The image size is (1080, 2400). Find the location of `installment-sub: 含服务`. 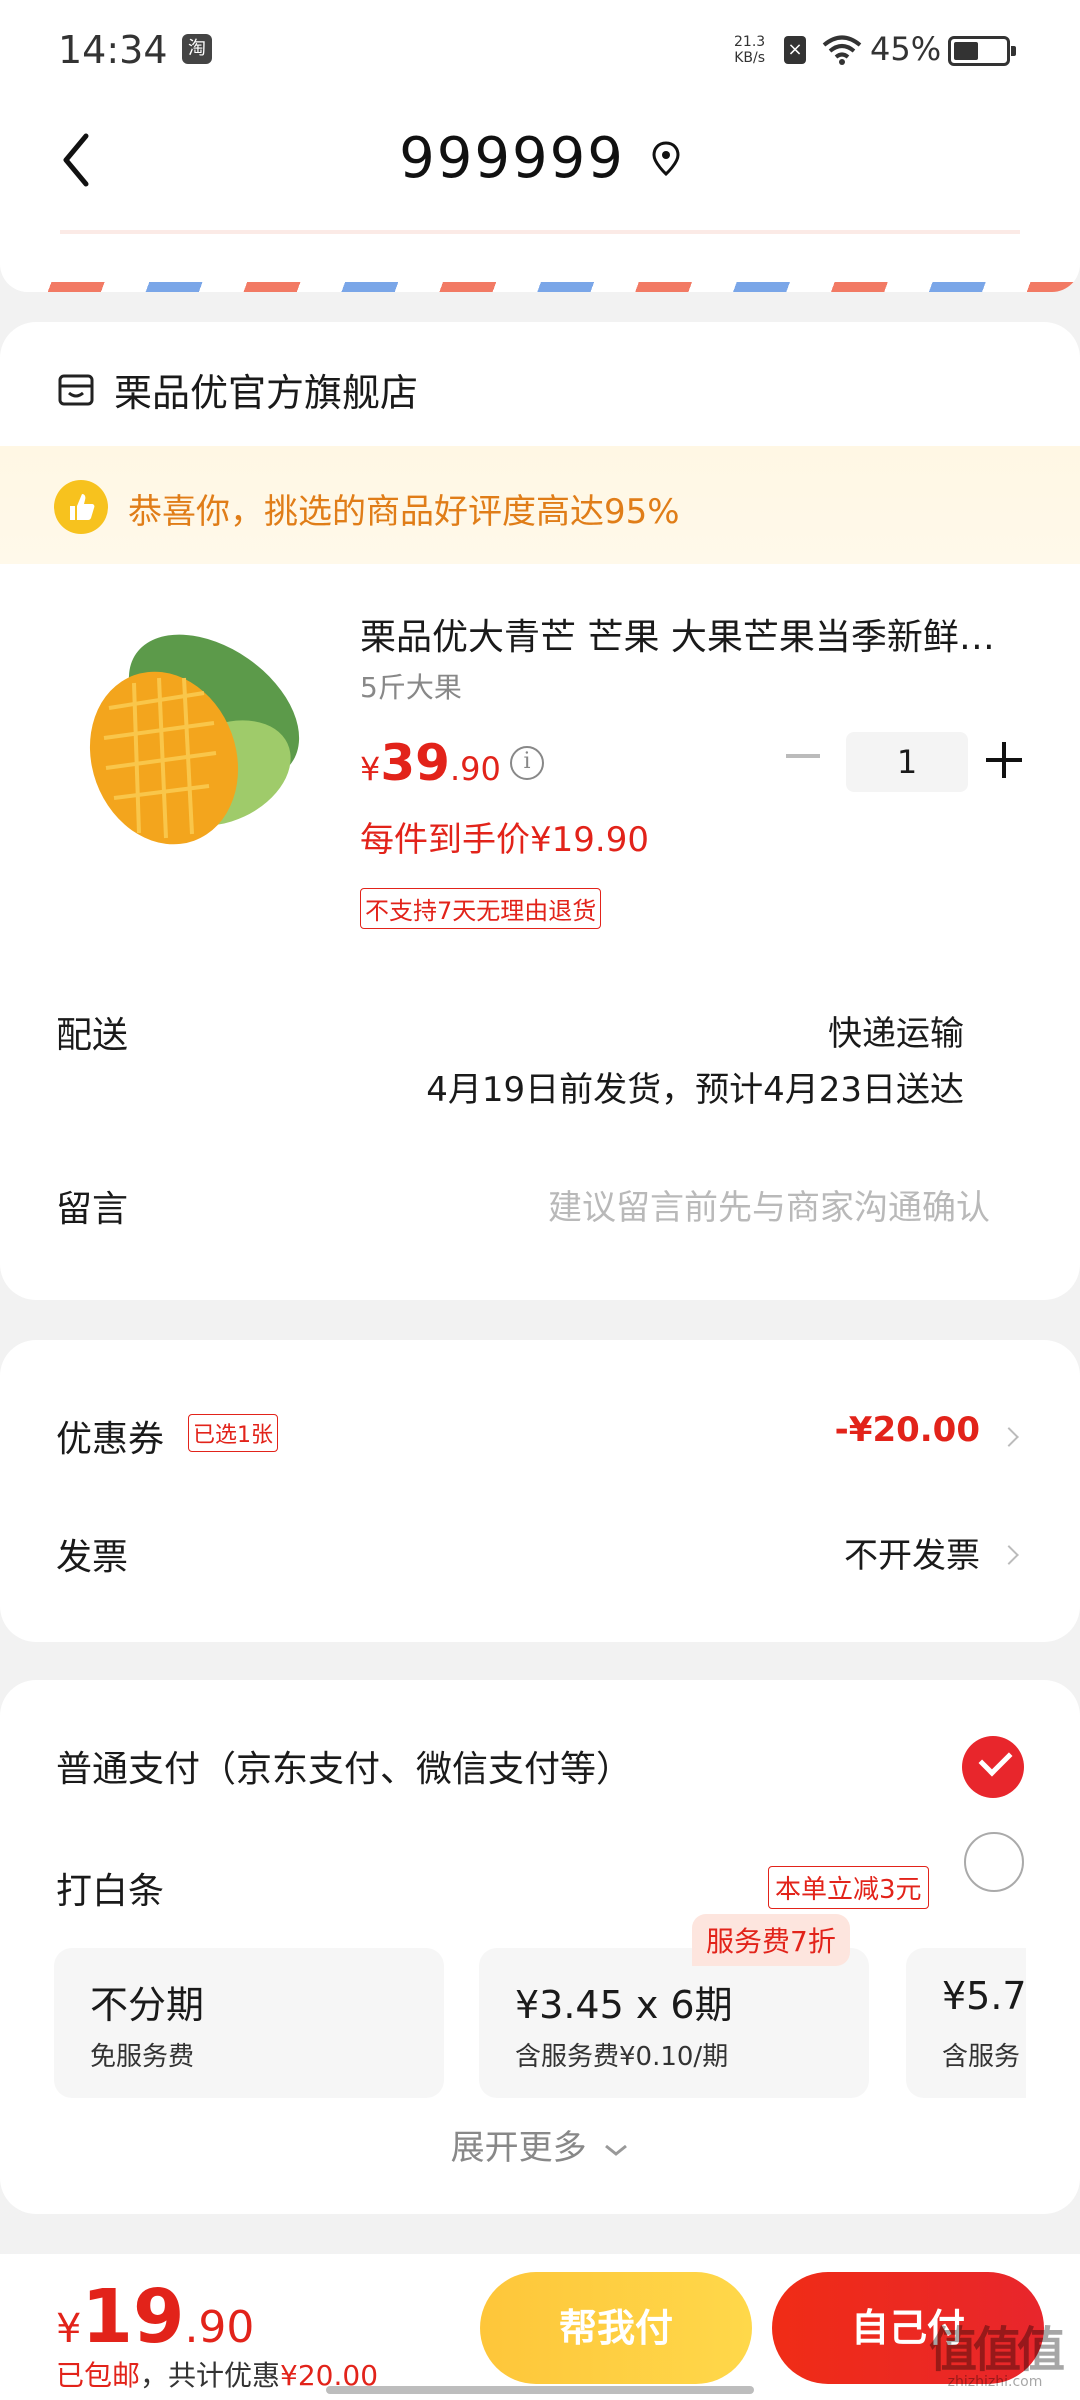

installment-sub: 含服务 is located at coordinates (981, 2057).